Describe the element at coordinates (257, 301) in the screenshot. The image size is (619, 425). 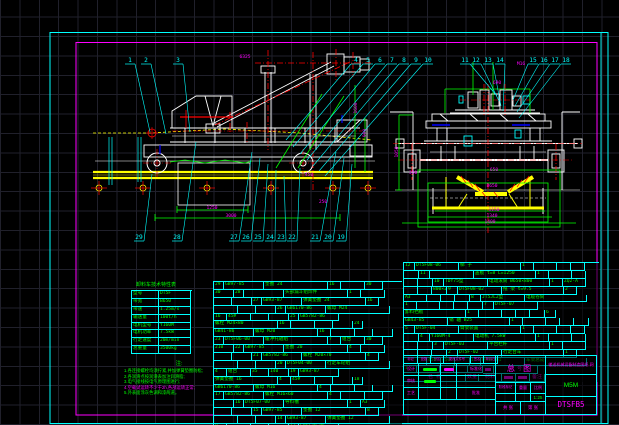
I see `bom-cell: 27` at that location.